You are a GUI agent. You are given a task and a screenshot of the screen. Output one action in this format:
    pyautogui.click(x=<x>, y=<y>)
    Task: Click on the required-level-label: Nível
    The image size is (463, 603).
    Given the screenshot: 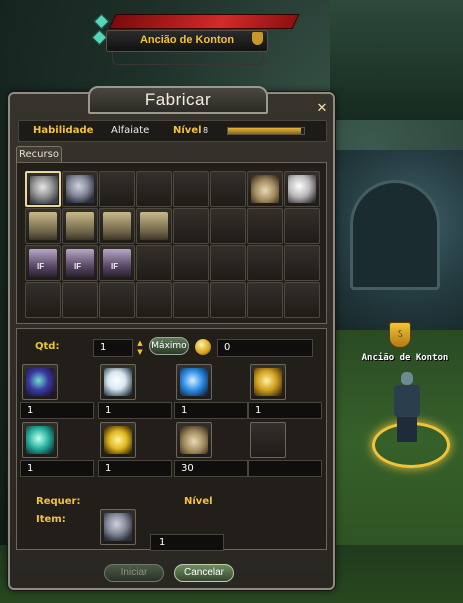 What is the action you would take?
    pyautogui.click(x=198, y=501)
    